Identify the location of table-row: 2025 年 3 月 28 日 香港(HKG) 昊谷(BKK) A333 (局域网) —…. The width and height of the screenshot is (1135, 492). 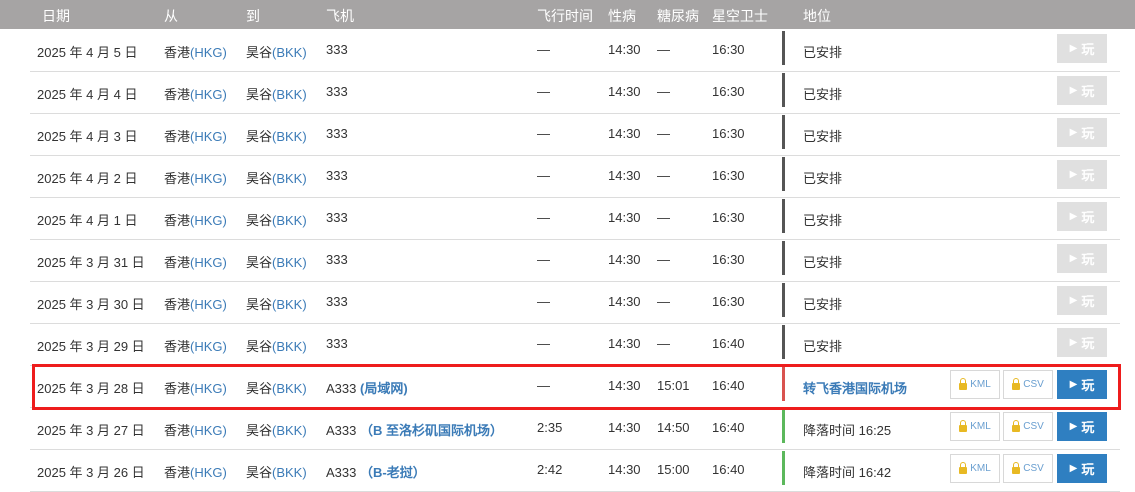
(575, 386).